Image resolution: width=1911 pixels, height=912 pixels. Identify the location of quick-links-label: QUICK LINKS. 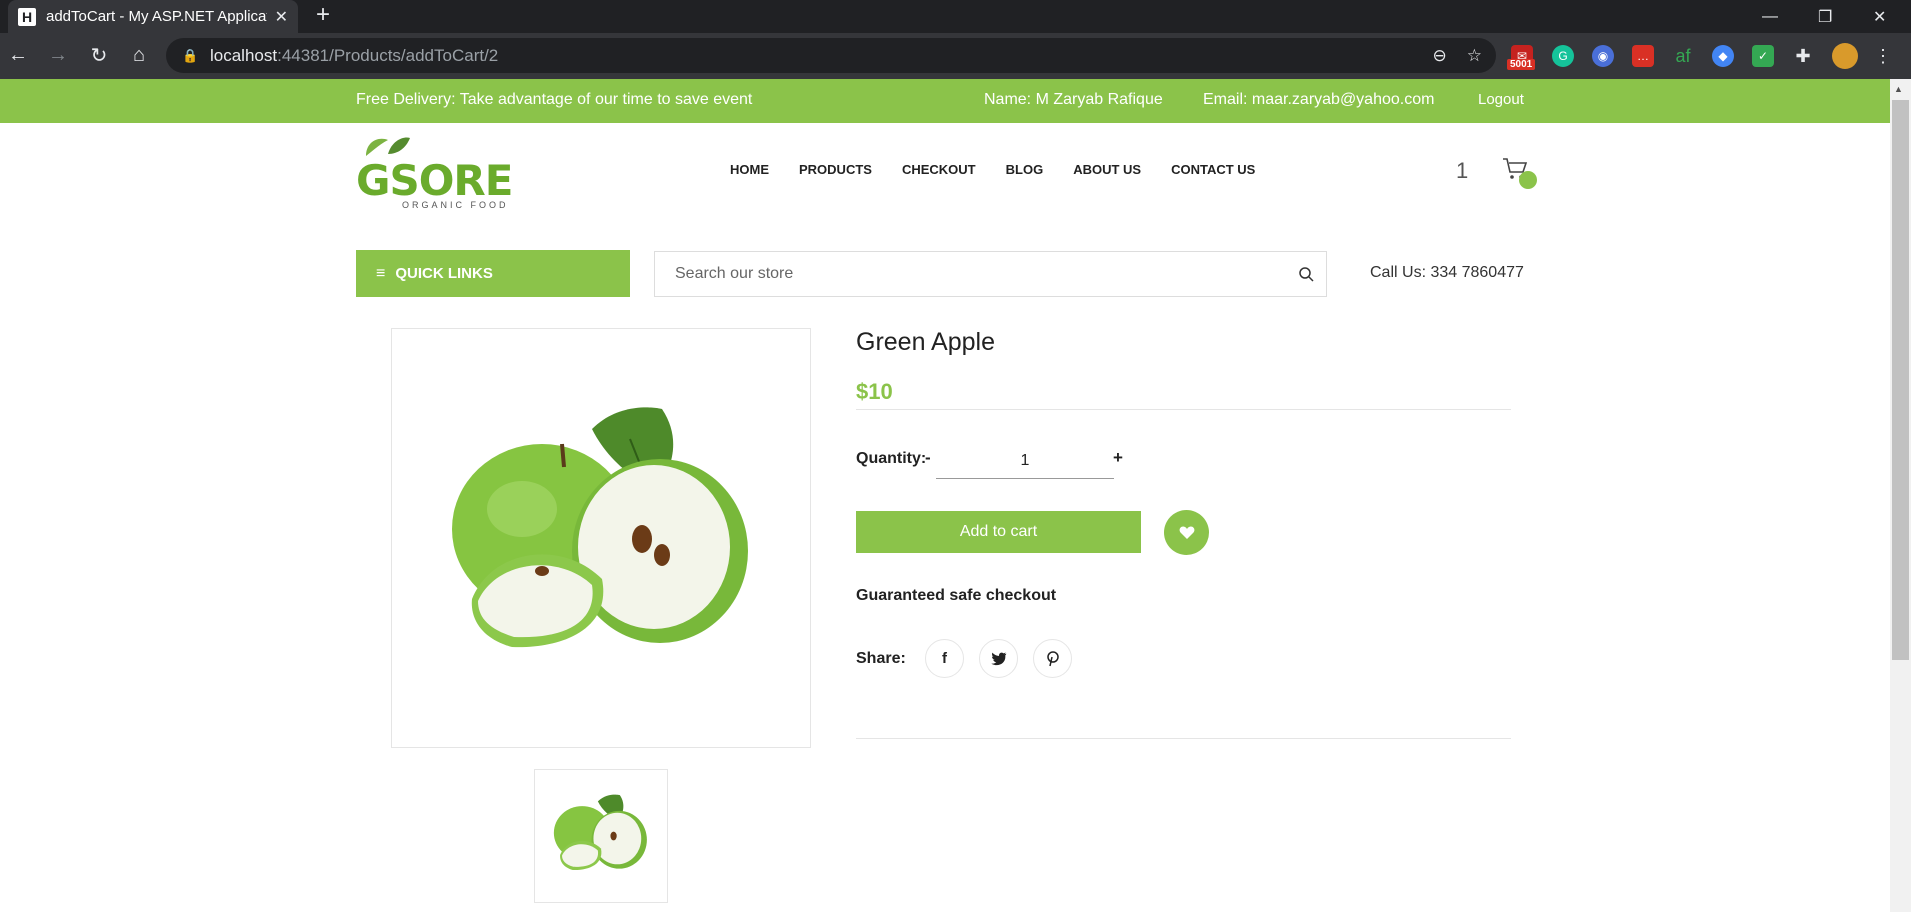
(444, 273).